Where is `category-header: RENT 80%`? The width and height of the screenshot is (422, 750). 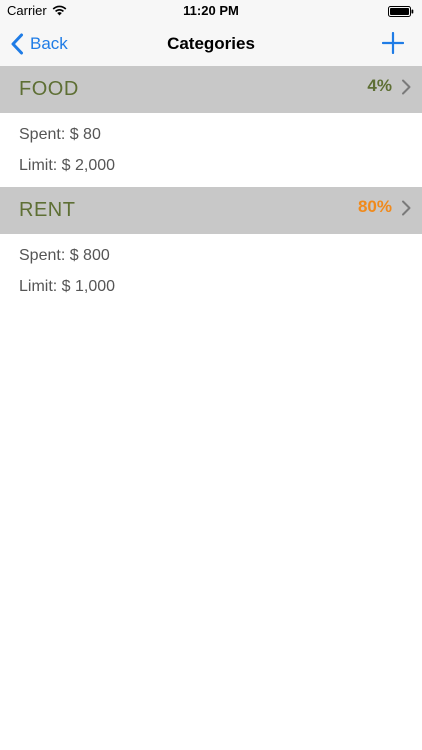
category-header: RENT 80% is located at coordinates (211, 210).